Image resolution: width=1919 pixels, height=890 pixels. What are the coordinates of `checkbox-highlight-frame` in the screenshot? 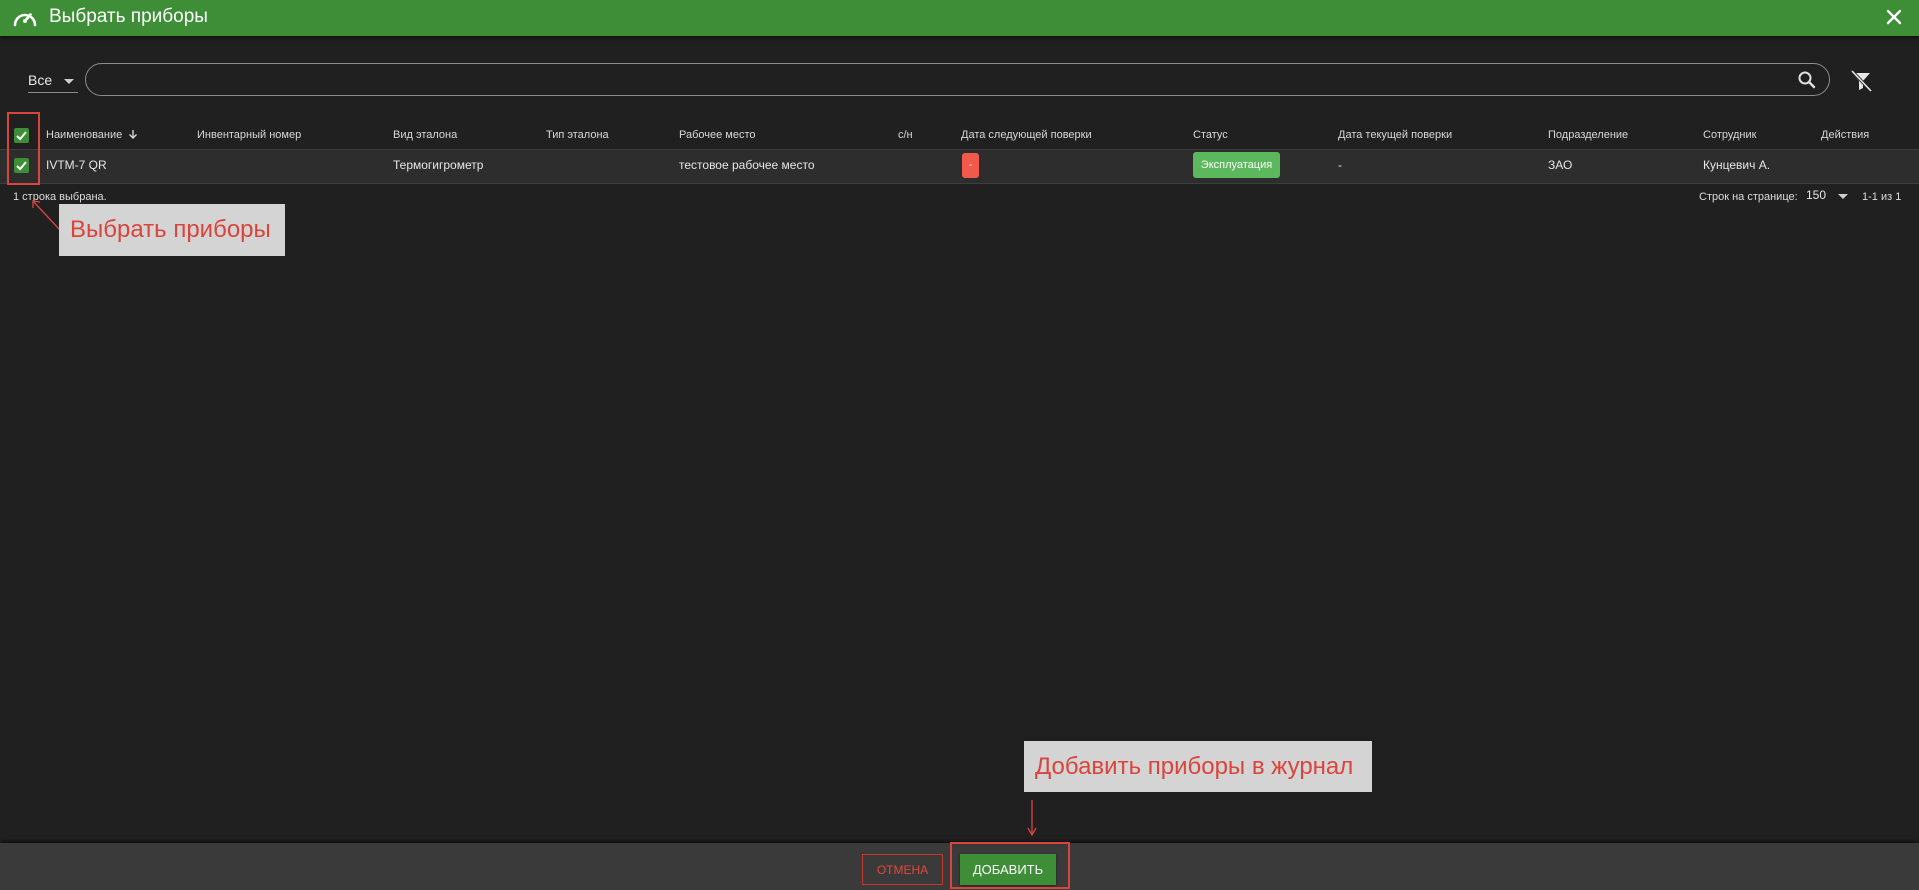 It's located at (23, 148).